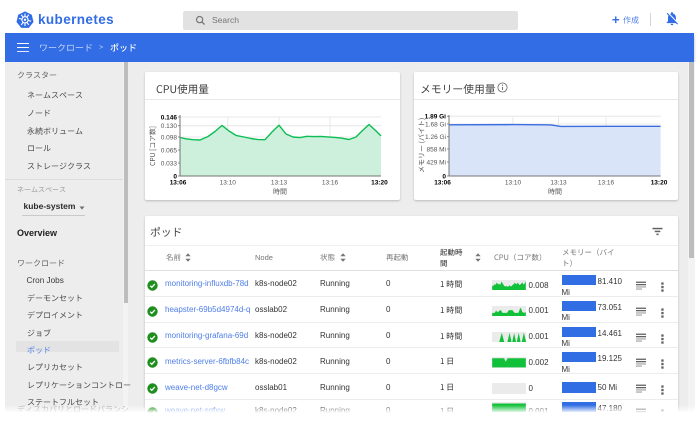 The image size is (698, 426). What do you see at coordinates (169, 163) in the screenshot?
I see `svg-text: 0.033` at bounding box center [169, 163].